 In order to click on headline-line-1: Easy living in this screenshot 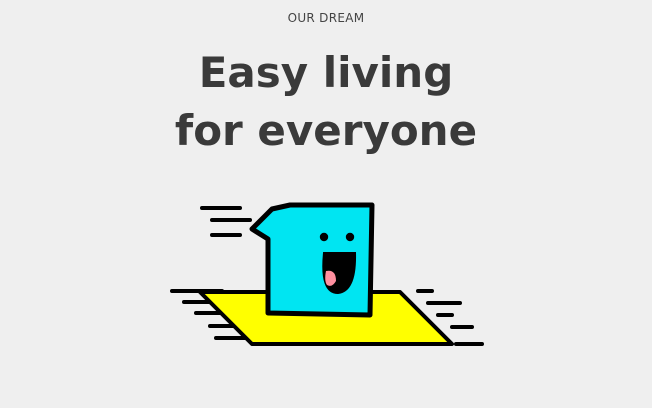, I will do `click(326, 72)`.